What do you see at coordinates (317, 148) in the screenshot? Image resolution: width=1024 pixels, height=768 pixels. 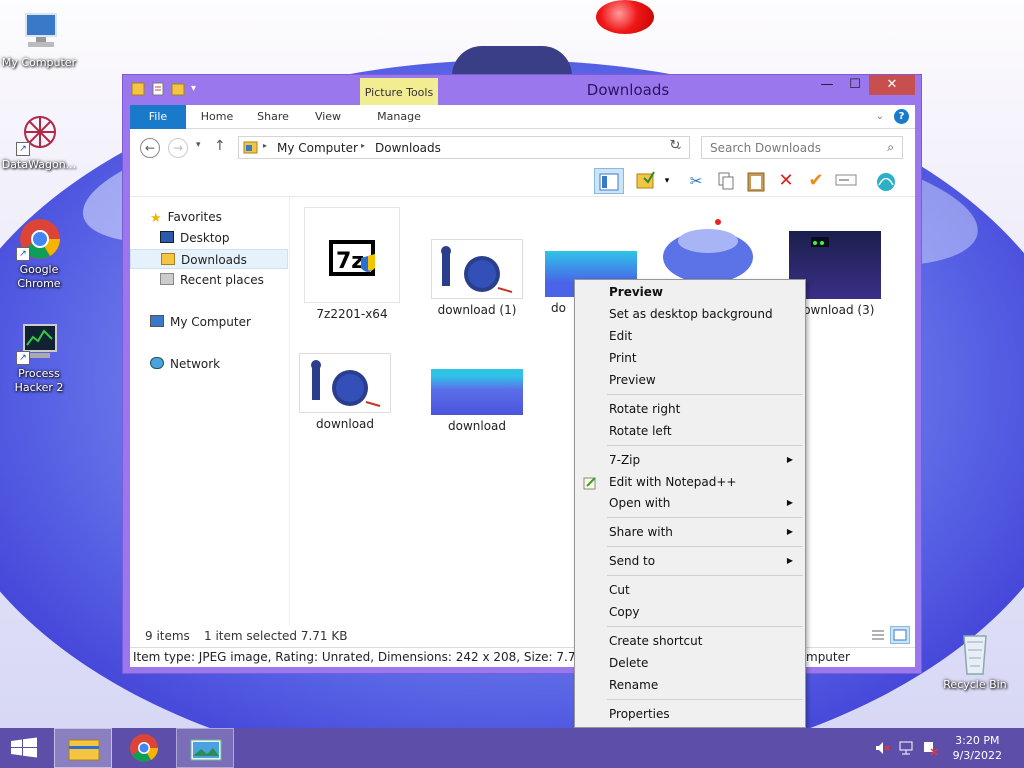 I see `breadcrumb-my-computer: My Computer` at bounding box center [317, 148].